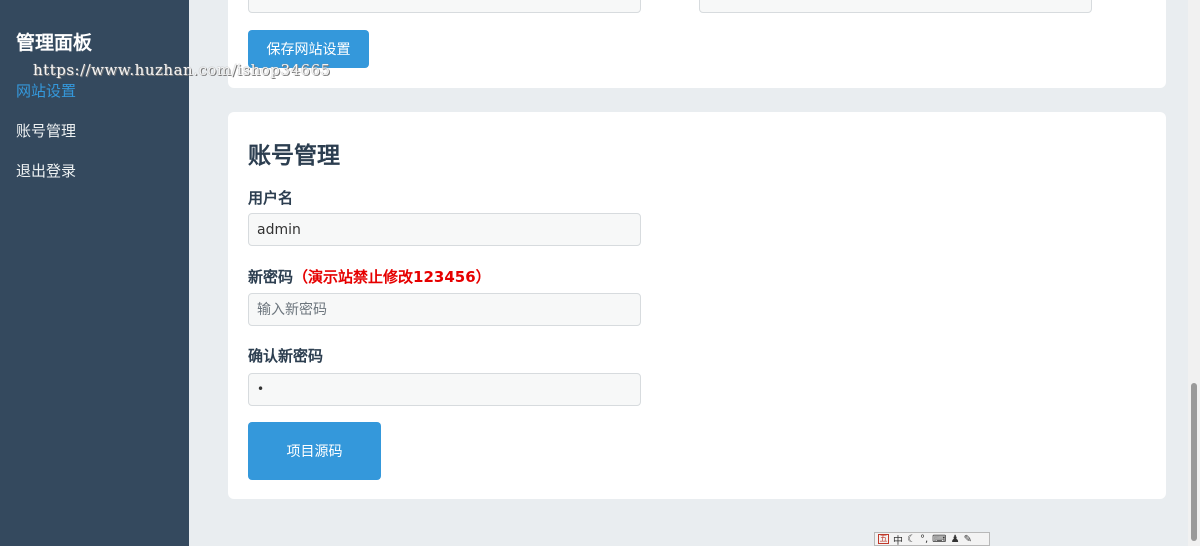  What do you see at coordinates (697, 44) in the screenshot?
I see `site-settings-card: 次/ 秒 保存网站设置` at bounding box center [697, 44].